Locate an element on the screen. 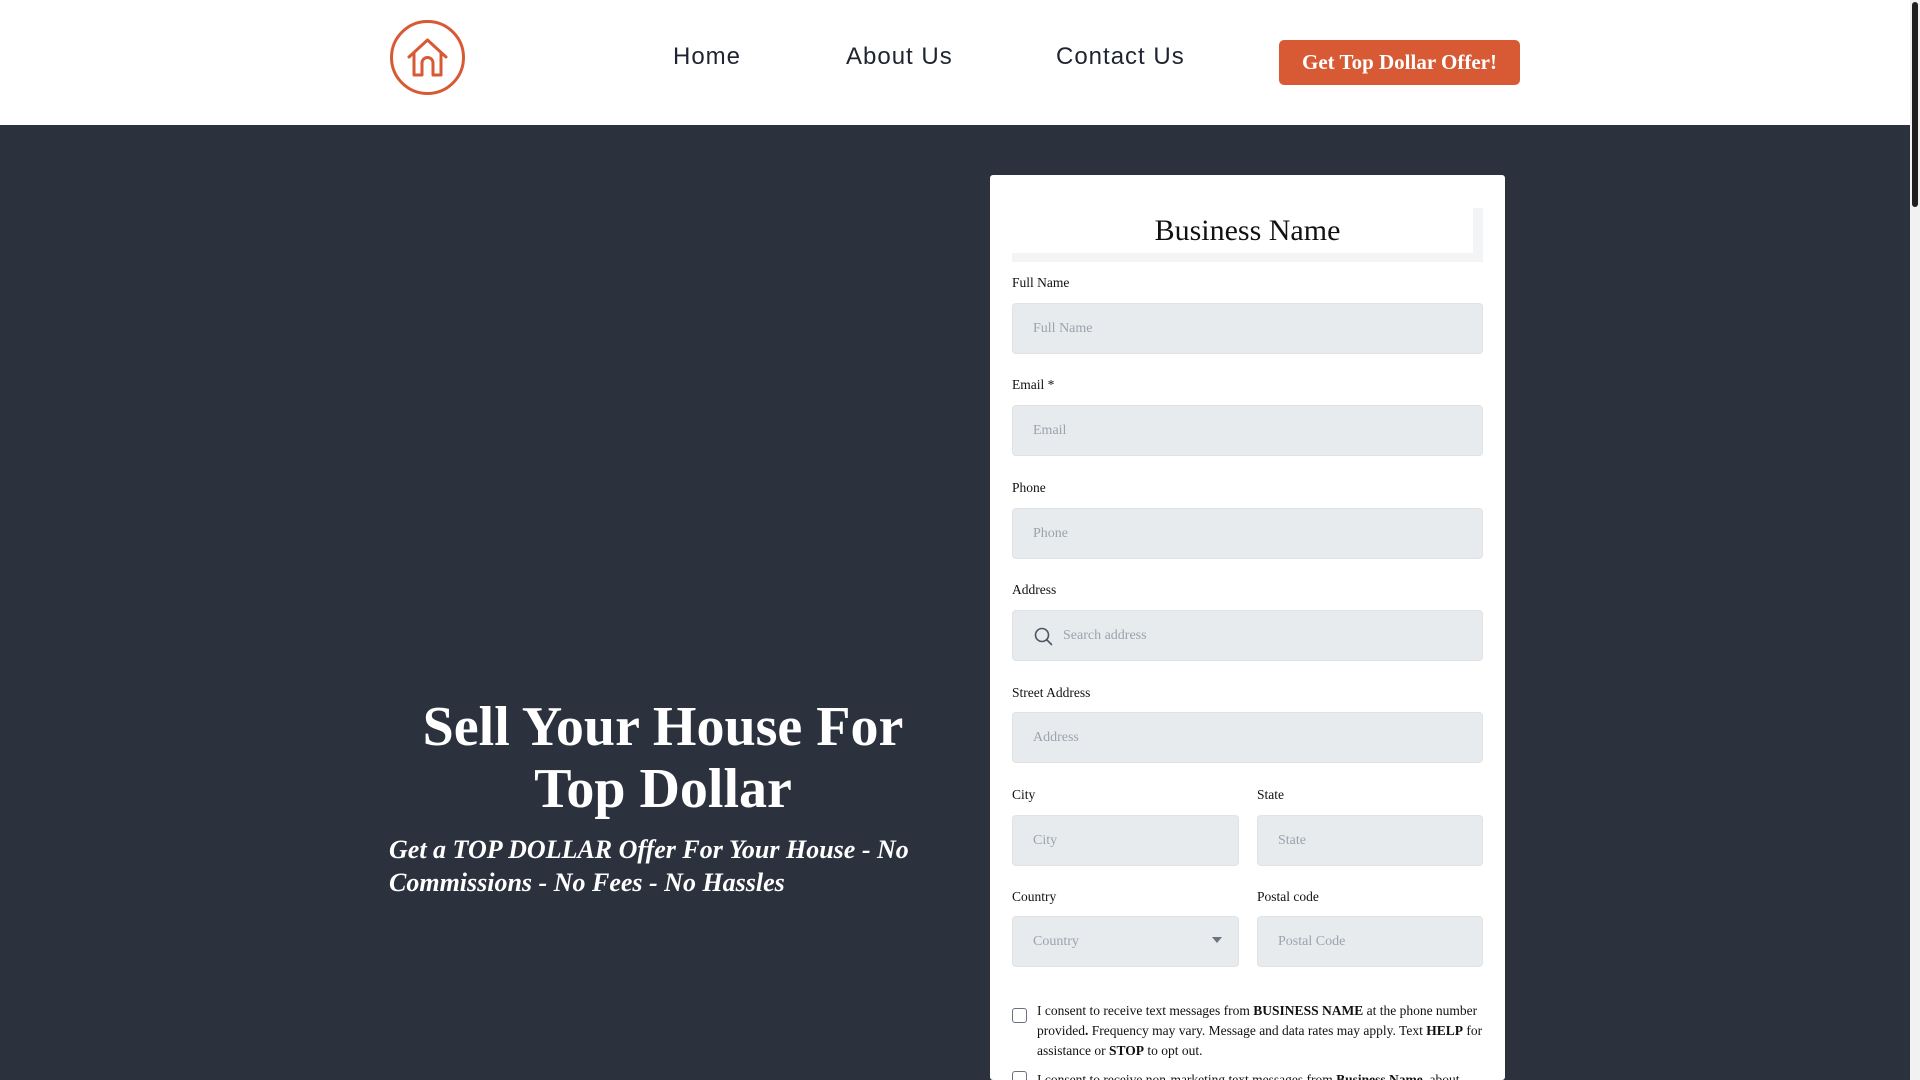 This screenshot has width=1920, height=1080. address-search-placeholder: Search address is located at coordinates (1105, 635).